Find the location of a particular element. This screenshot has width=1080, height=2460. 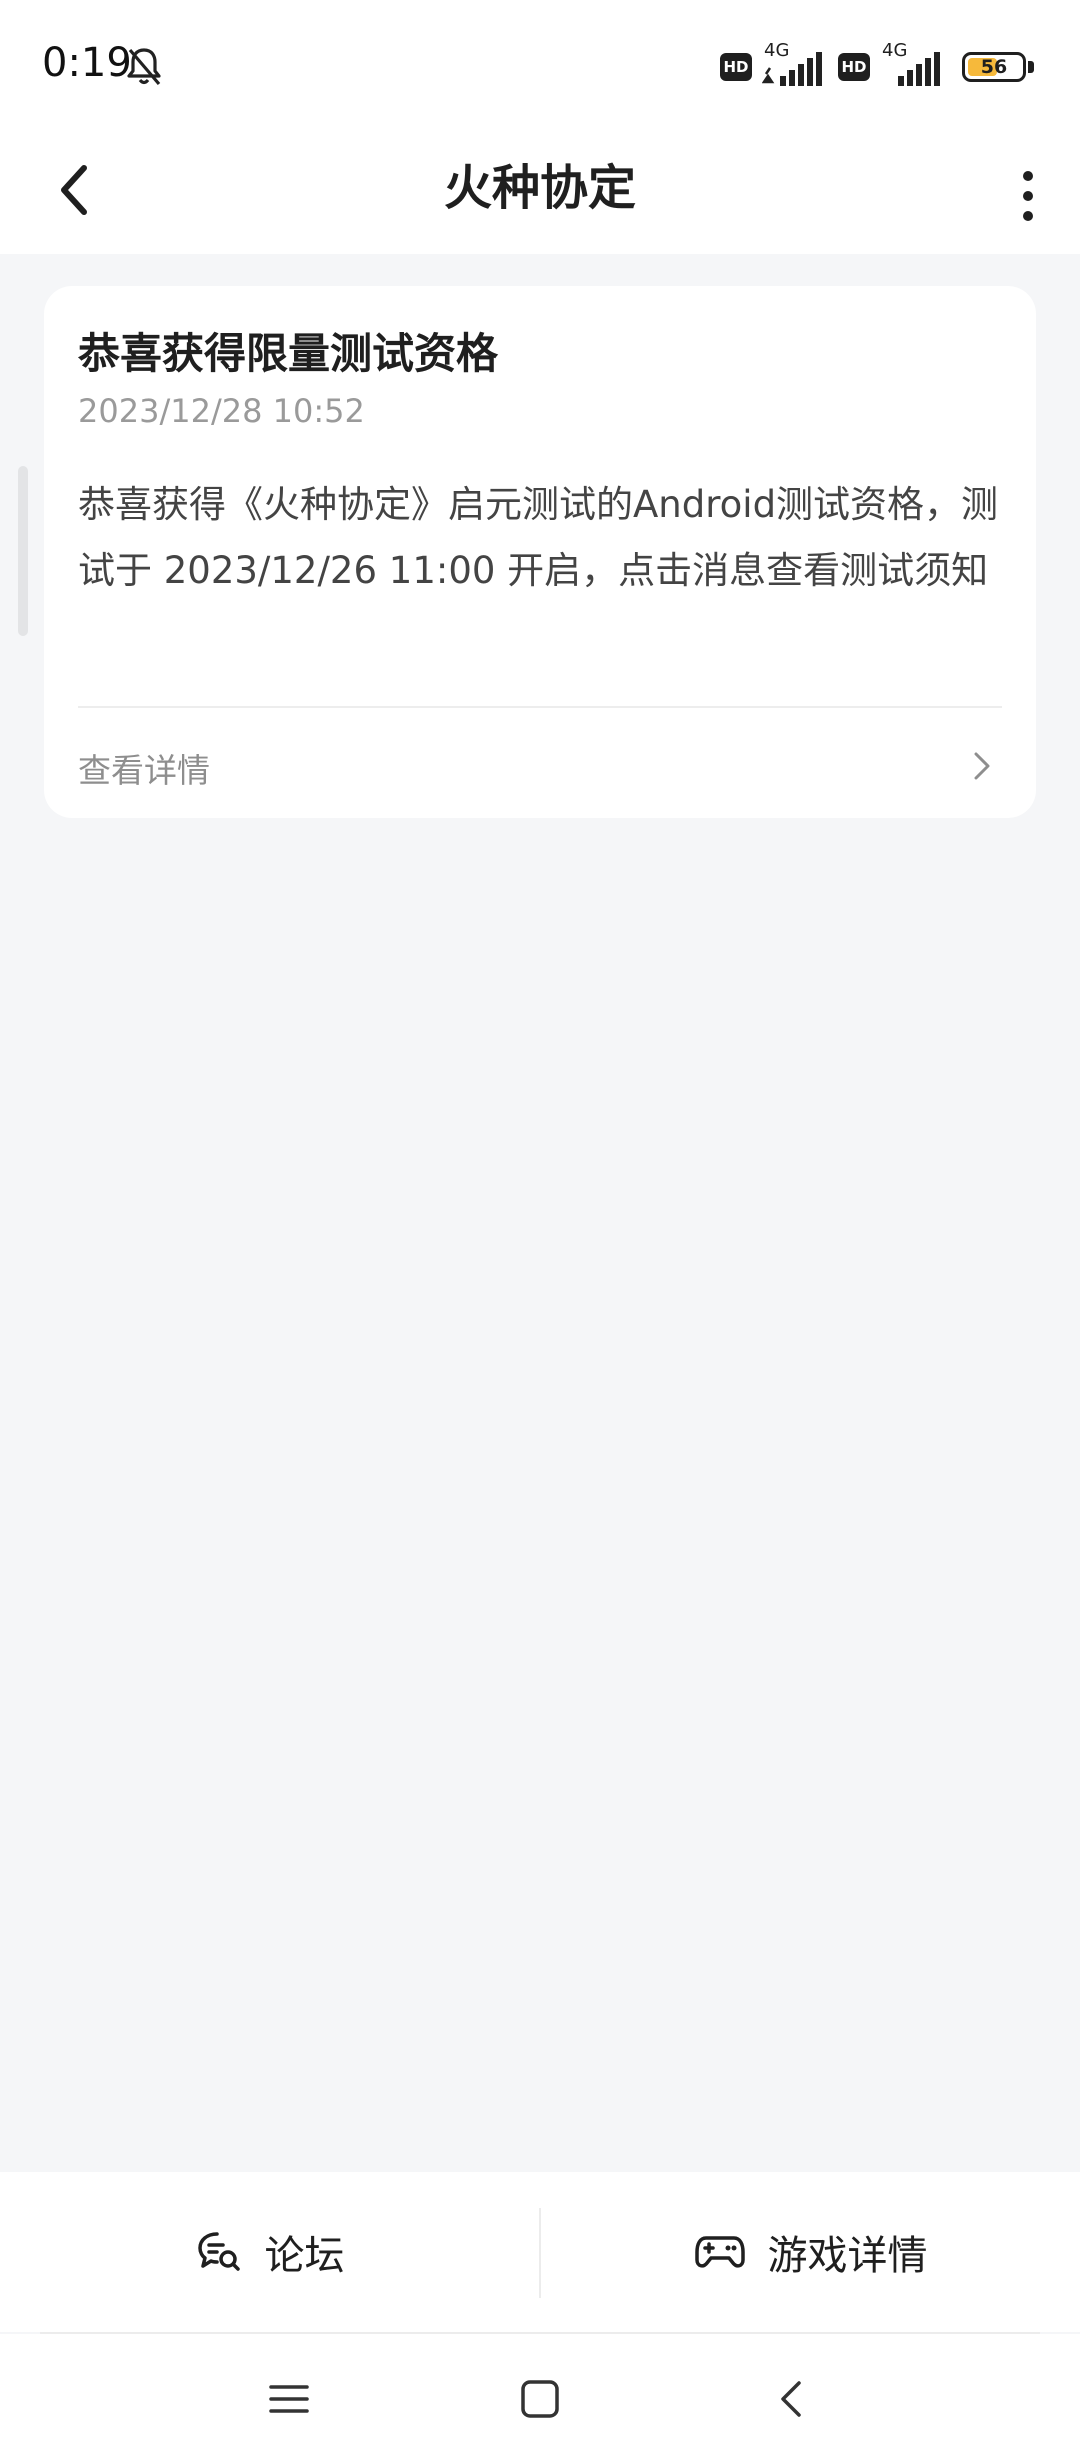

status-bar: 0:19 HD 4G HD 4G 56 is located at coordinates (540, 65).